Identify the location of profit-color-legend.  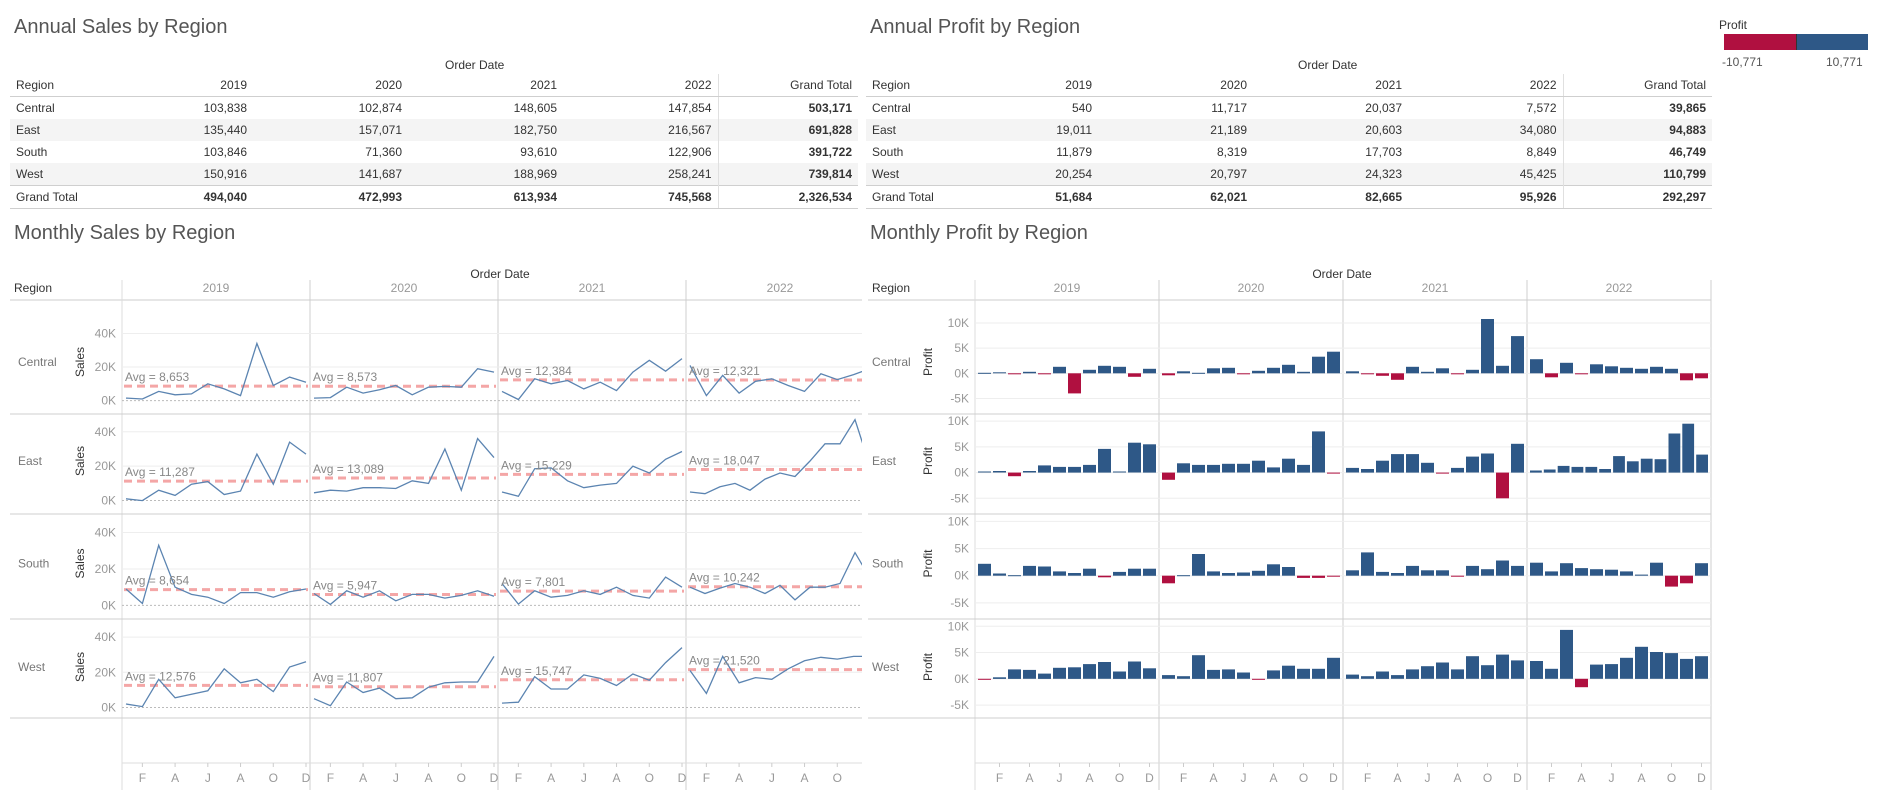
(1796, 42).